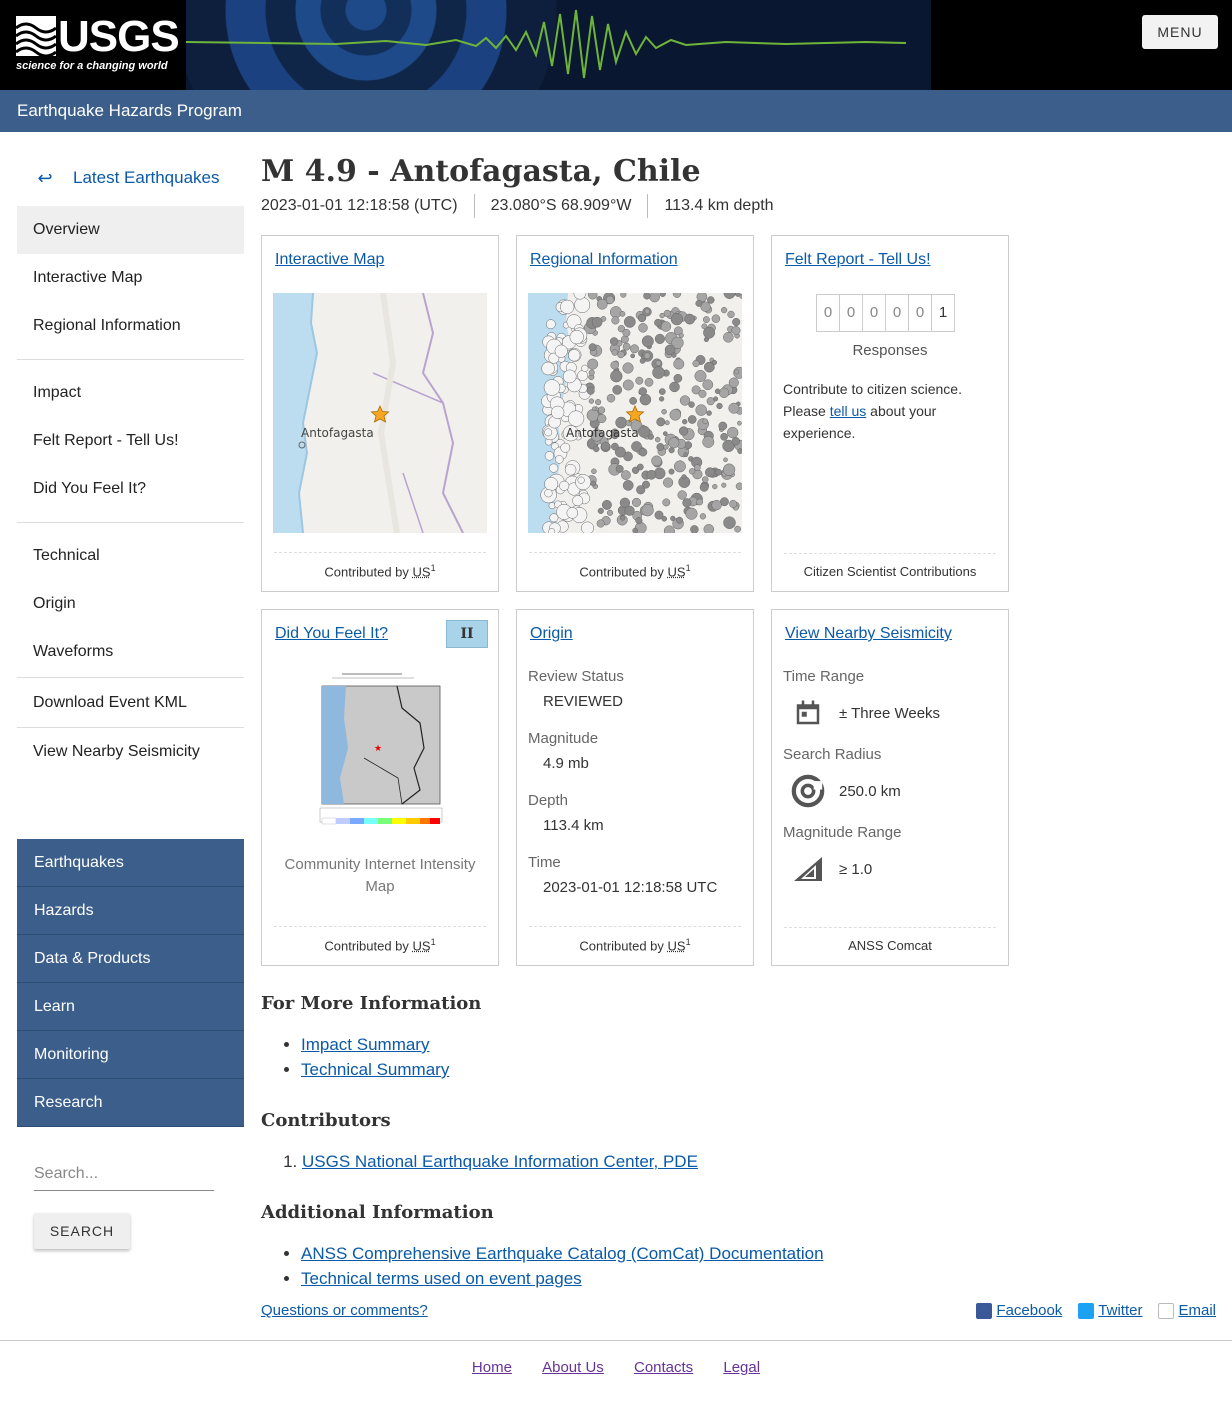 The width and height of the screenshot is (1232, 1408). Describe the element at coordinates (130, 278) in the screenshot. I see `sidebar-item-interactive-map: Interactive Map` at that location.